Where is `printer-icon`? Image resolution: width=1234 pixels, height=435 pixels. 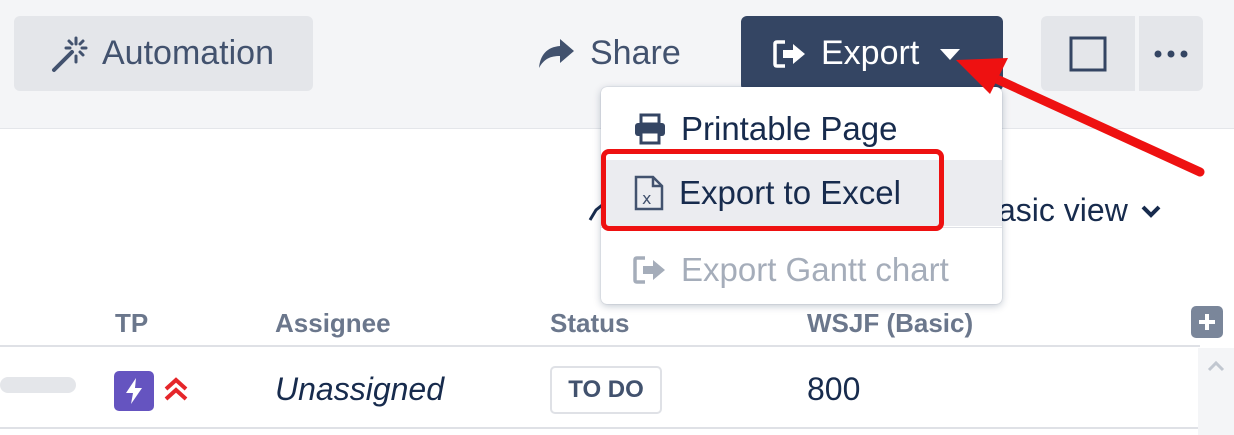
printer-icon is located at coordinates (650, 129).